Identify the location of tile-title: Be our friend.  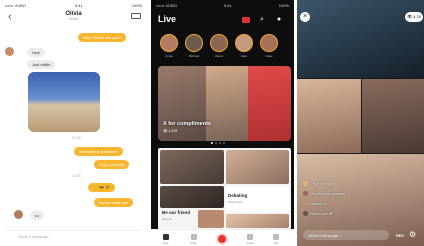
(176, 212).